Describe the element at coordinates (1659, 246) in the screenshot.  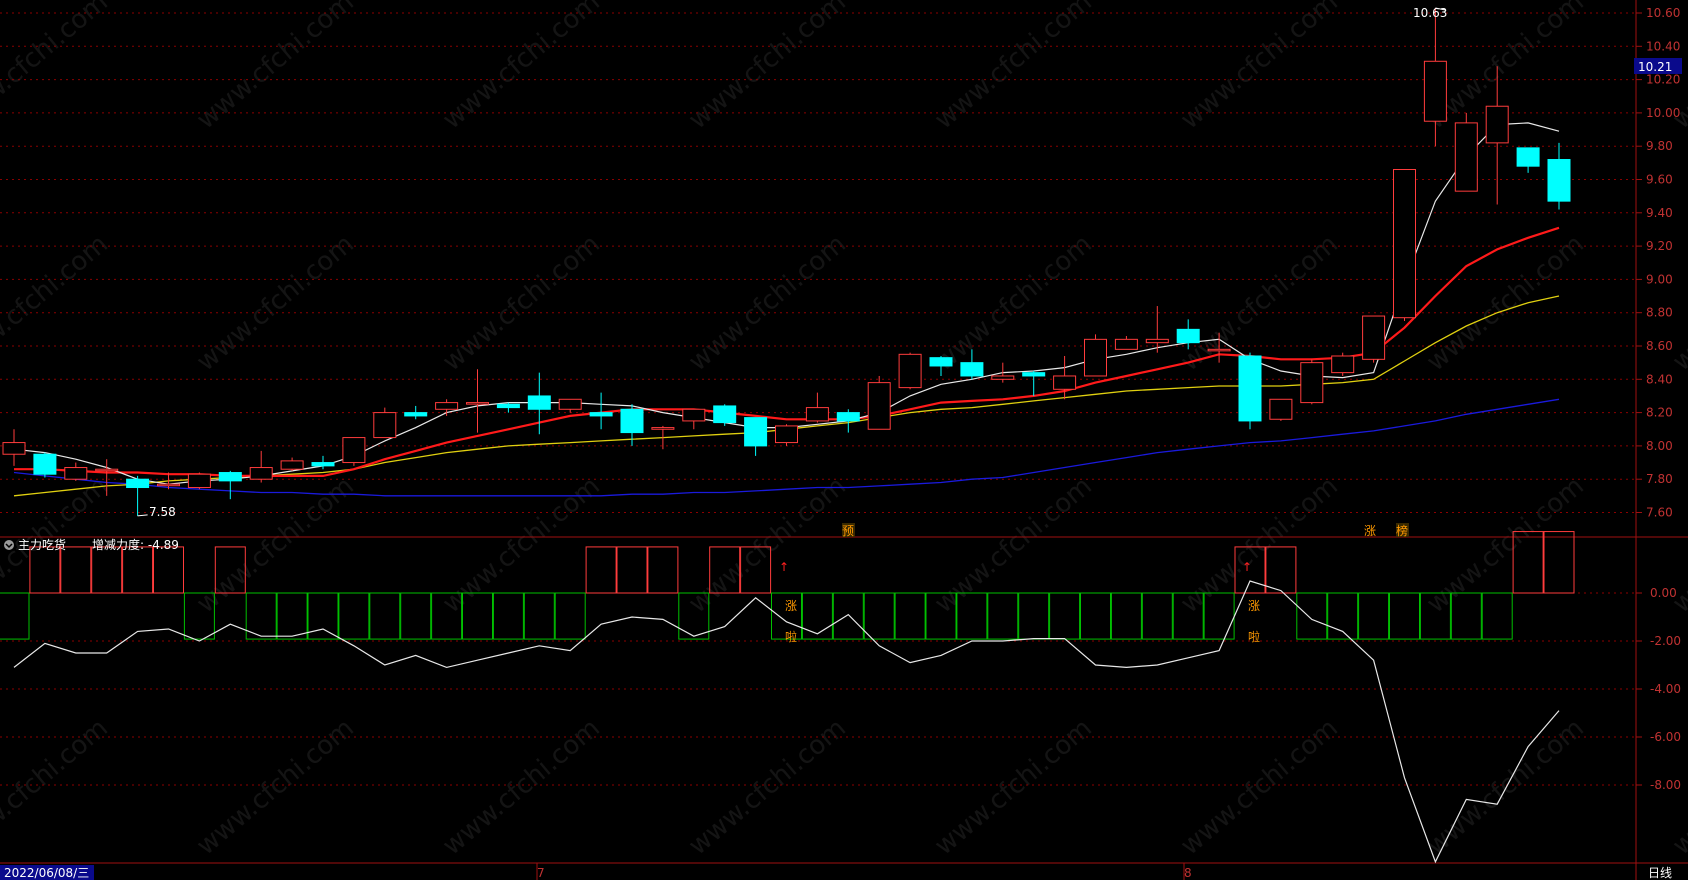
I see `price-tick-label: 9.20` at that location.